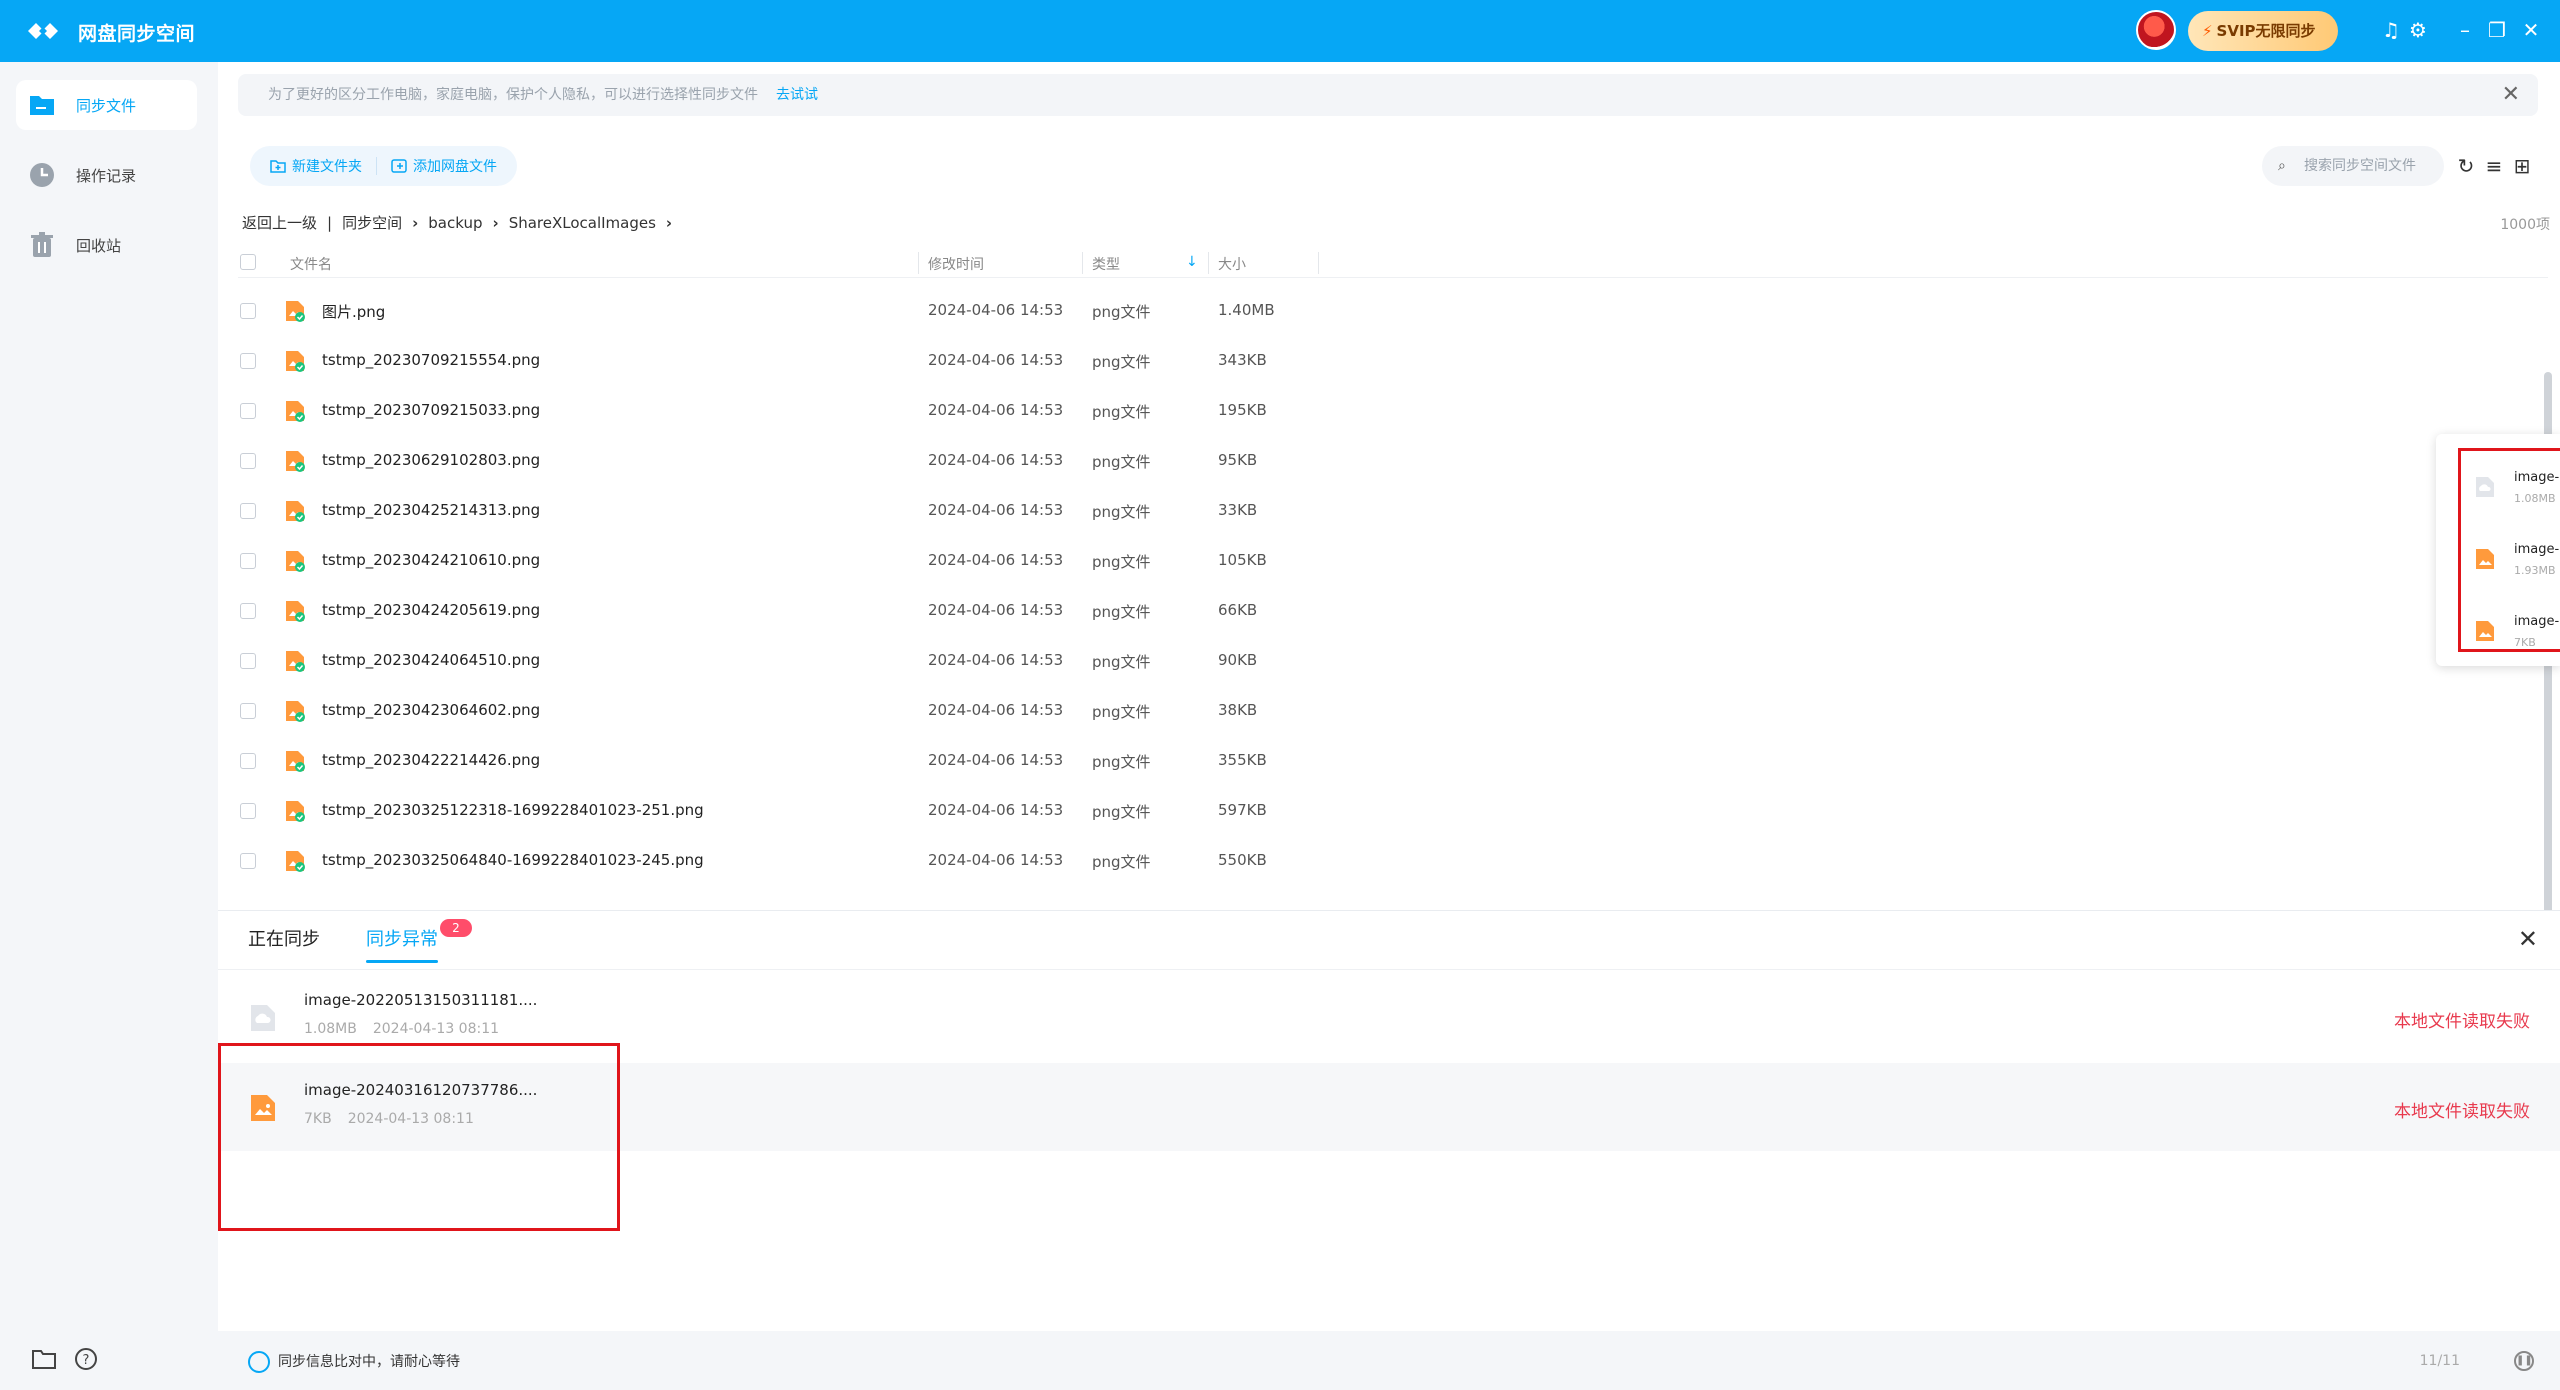  What do you see at coordinates (1106, 264) in the screenshot?
I see `column-header-type: 类型` at bounding box center [1106, 264].